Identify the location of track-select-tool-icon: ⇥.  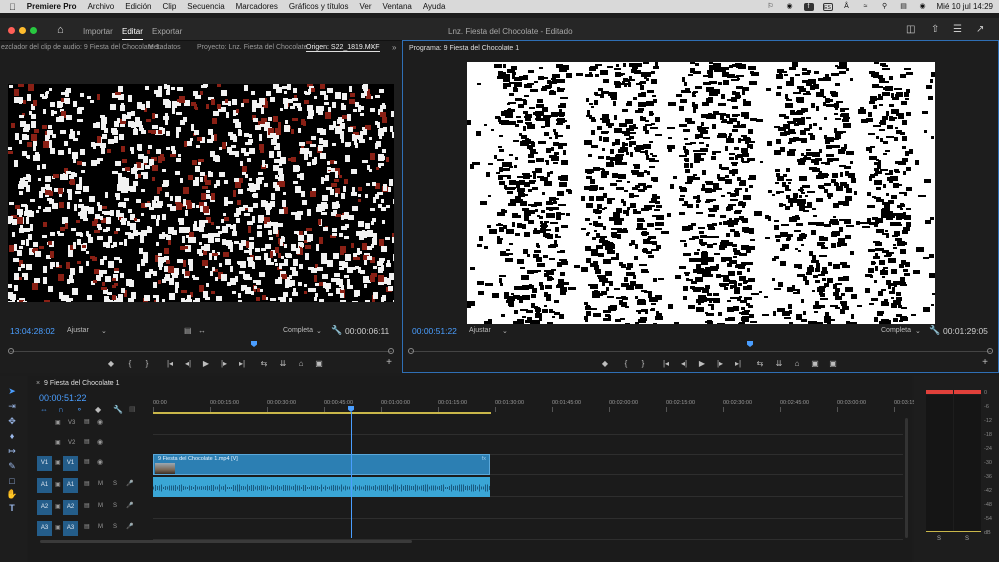
(12, 406).